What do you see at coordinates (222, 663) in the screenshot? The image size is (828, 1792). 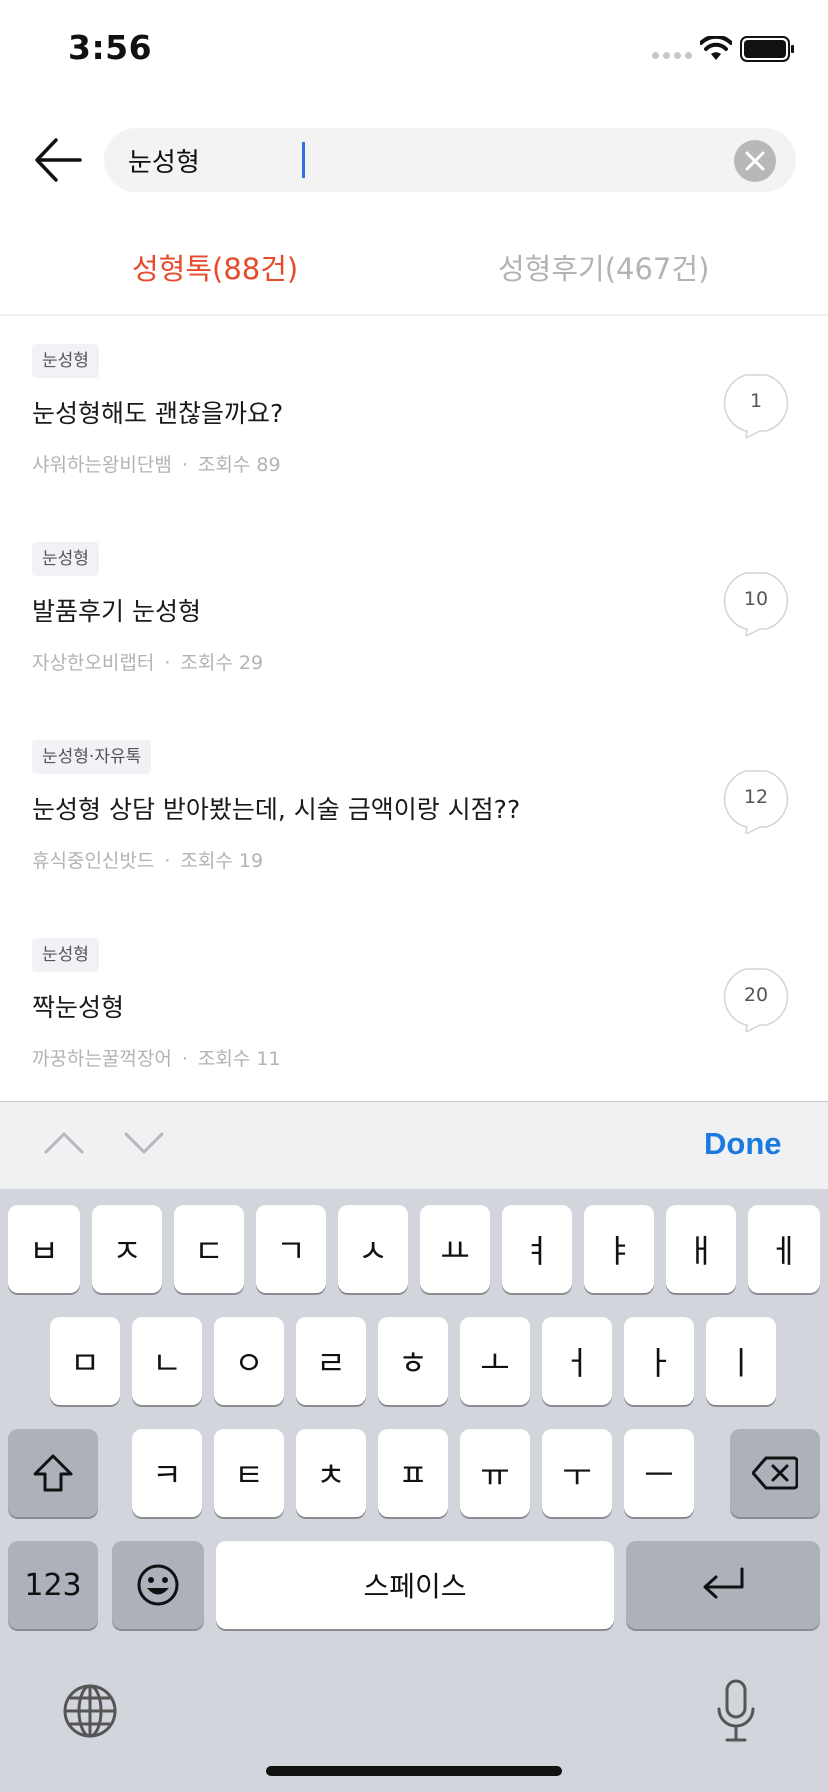 I see `post-views: 조회수 29` at bounding box center [222, 663].